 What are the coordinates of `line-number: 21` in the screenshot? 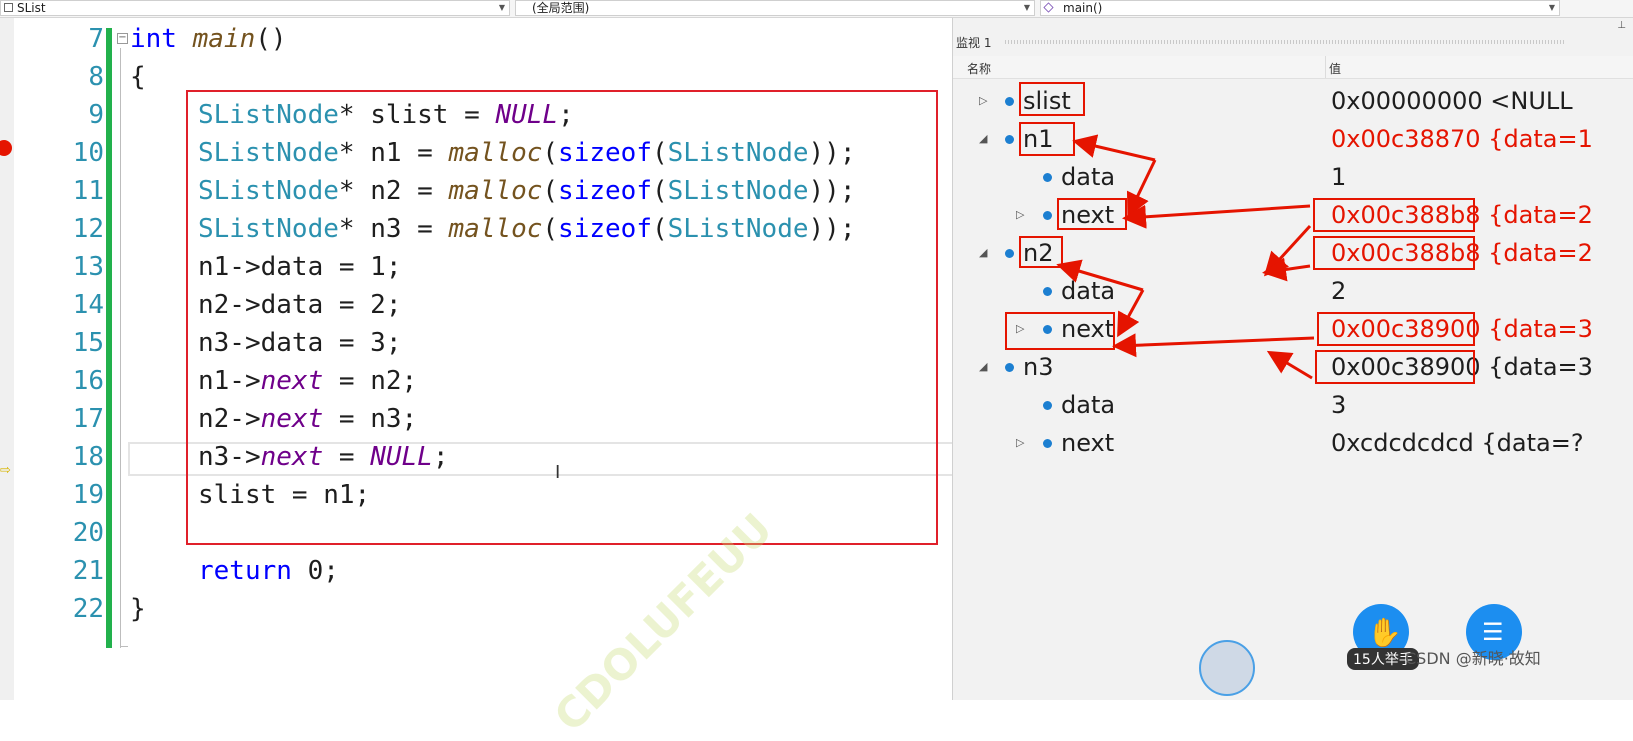 It's located at (88, 571).